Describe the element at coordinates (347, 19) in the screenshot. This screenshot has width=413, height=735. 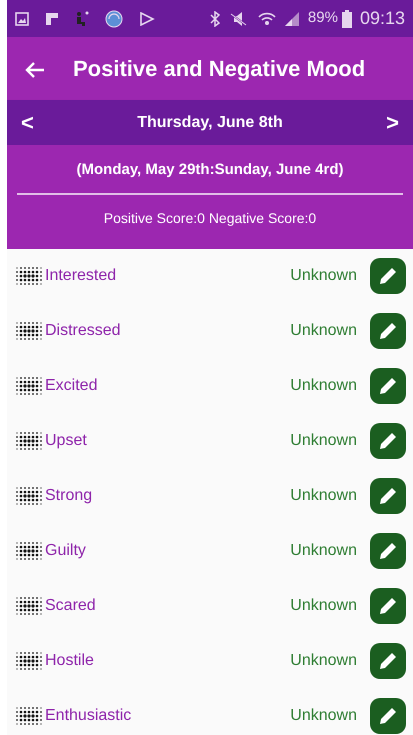
I see `battery-icon` at that location.